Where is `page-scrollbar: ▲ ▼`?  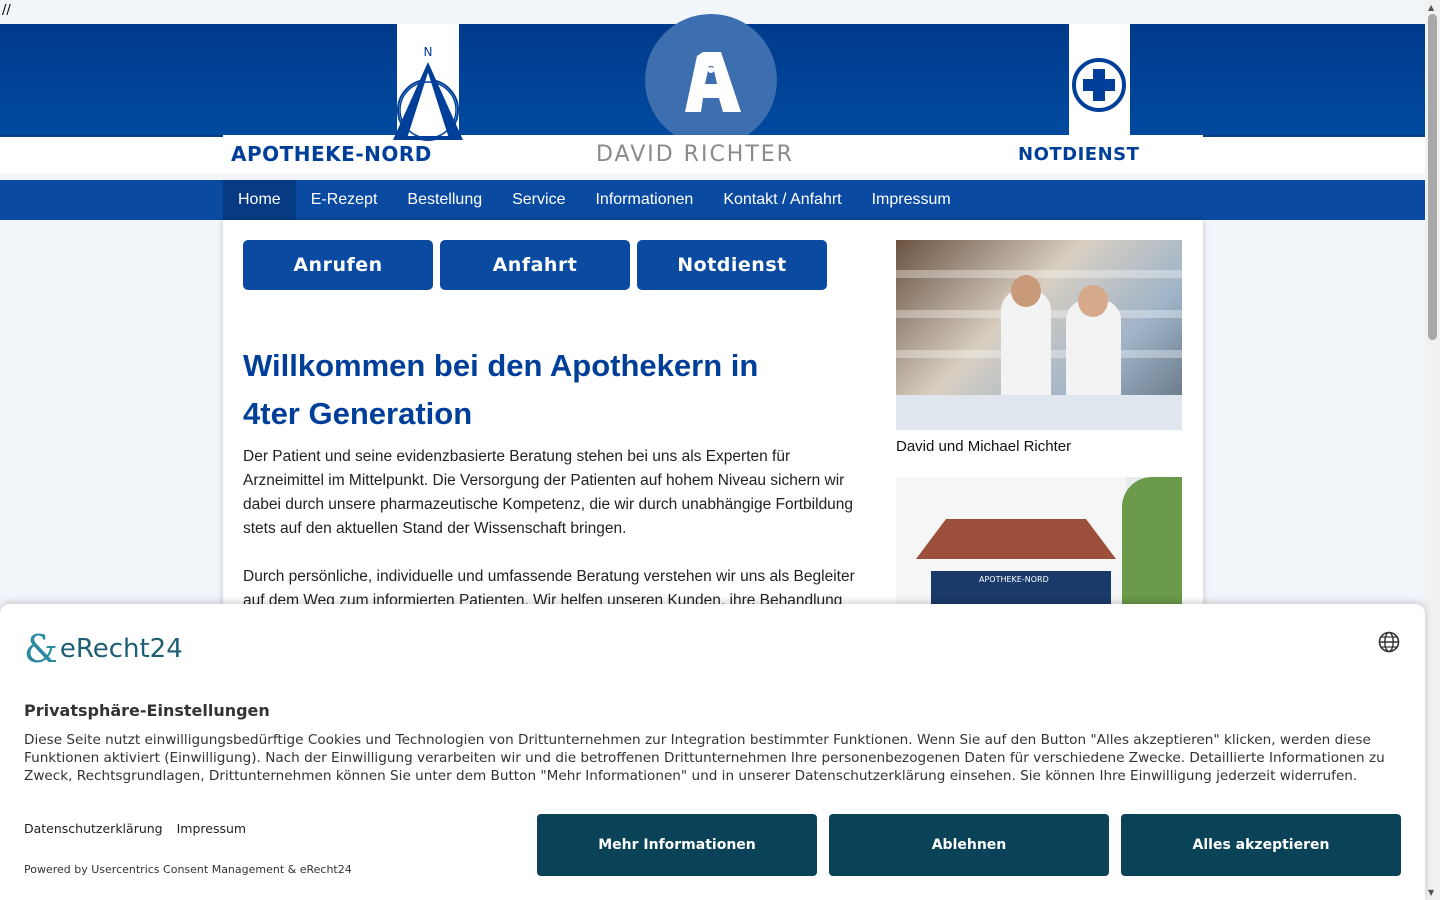 page-scrollbar: ▲ ▼ is located at coordinates (1432, 450).